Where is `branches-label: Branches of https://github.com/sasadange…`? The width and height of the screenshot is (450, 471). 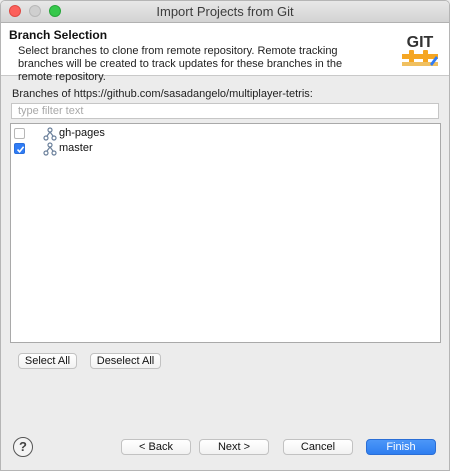 branches-label: Branches of https://github.com/sasadange… is located at coordinates (162, 94).